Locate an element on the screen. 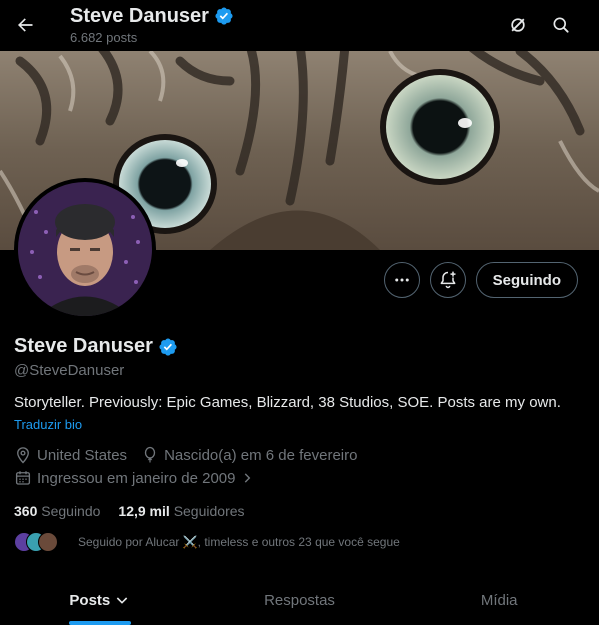  avatar-image is located at coordinates (85, 249).